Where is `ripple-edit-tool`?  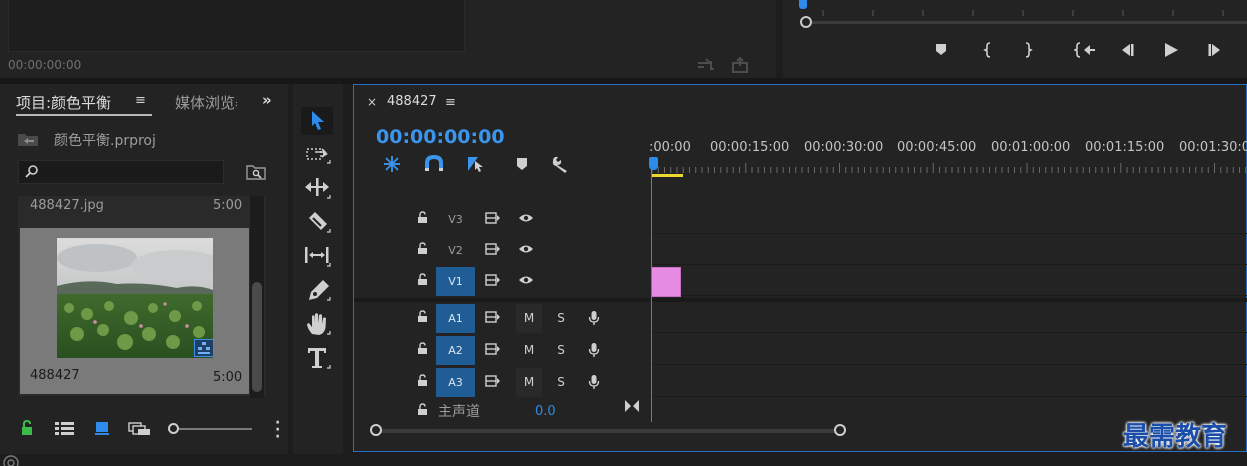
ripple-edit-tool is located at coordinates (317, 188).